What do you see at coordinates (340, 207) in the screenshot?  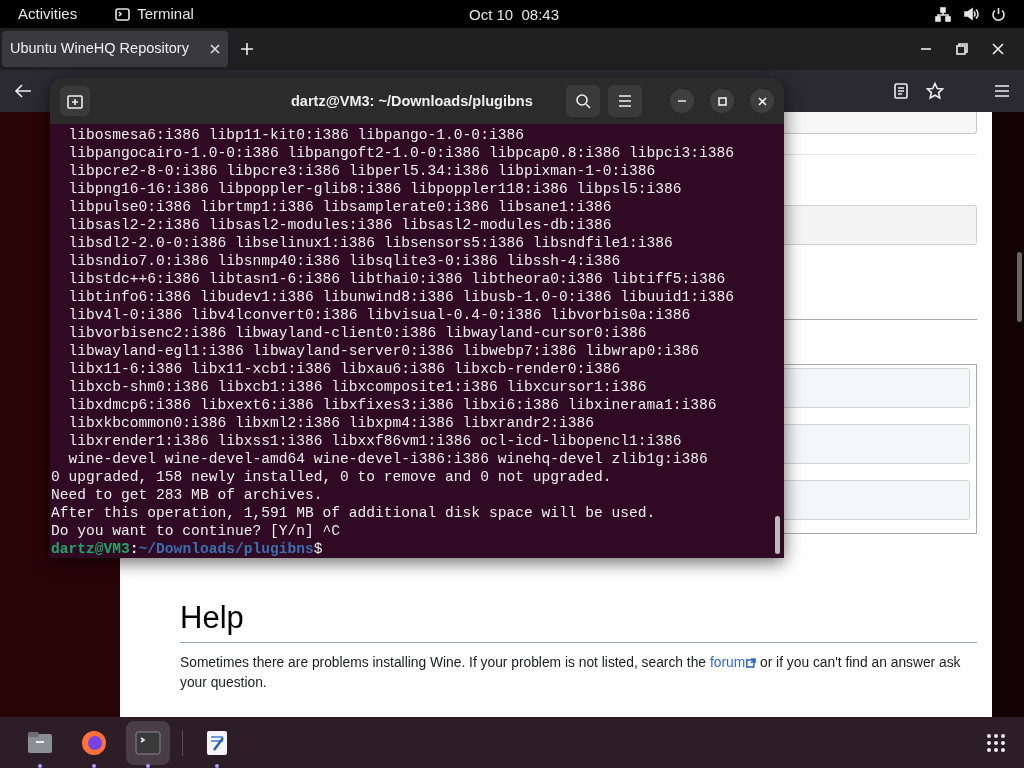 I see `terminal-output-line: libpulse0:i386 librtmp1:i386 libsamplerate0:i386 libsane1:i386` at bounding box center [340, 207].